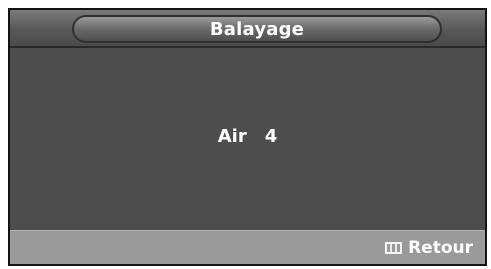 The image size is (491, 269). Describe the element at coordinates (271, 136) in the screenshot. I see `channel-number: 4` at that location.